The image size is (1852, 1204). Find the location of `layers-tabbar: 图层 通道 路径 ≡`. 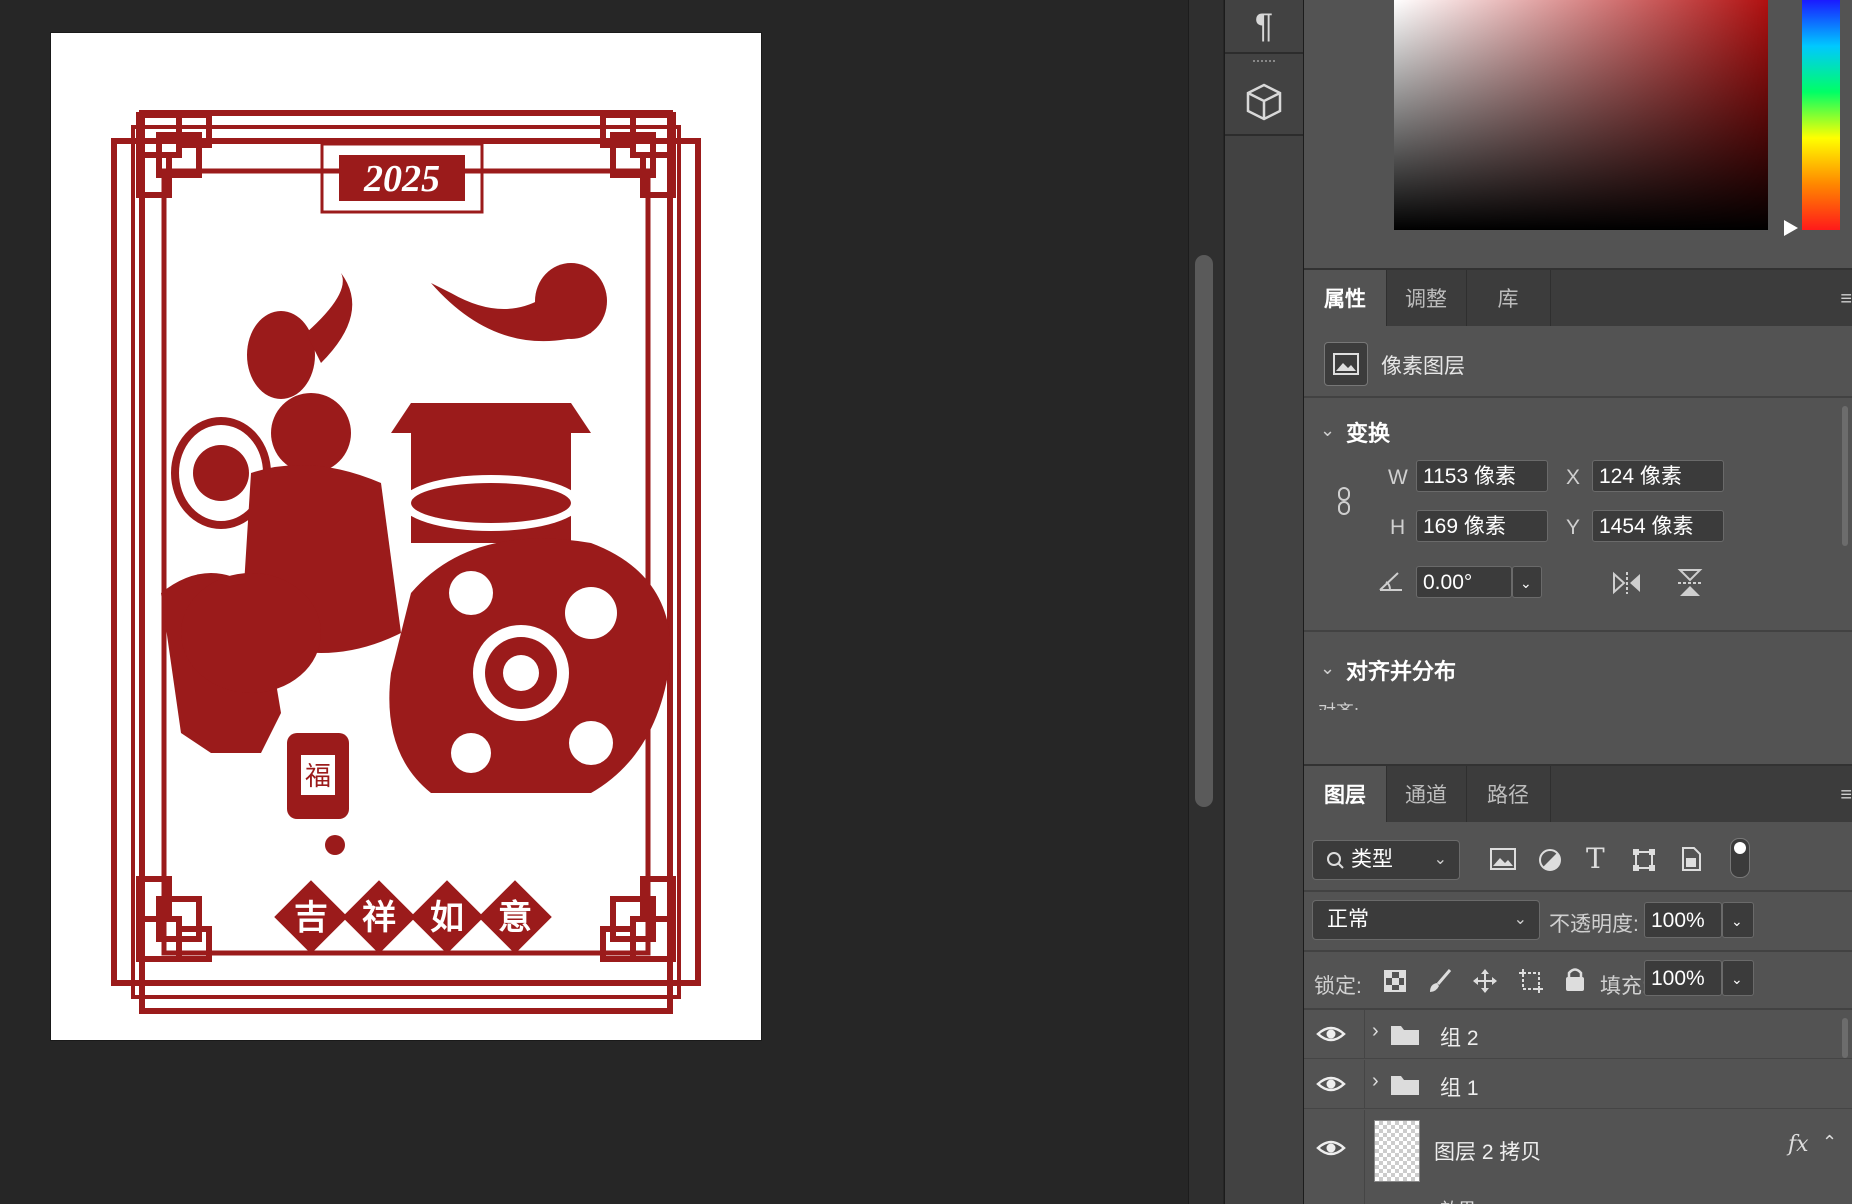

layers-tabbar: 图层 通道 路径 ≡ is located at coordinates (1578, 794).